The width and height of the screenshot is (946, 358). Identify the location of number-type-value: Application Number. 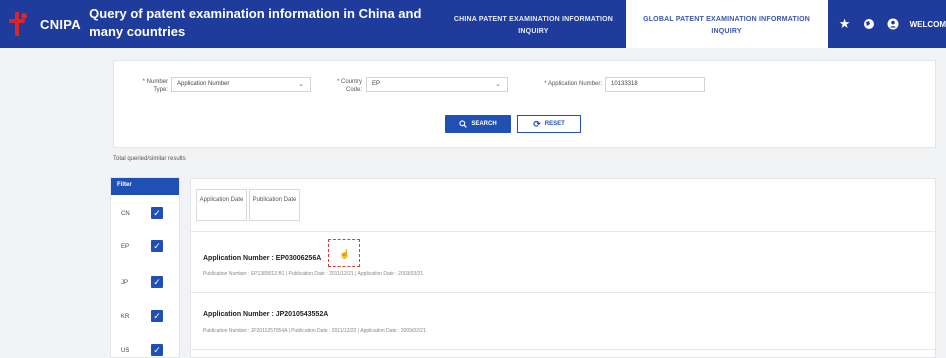
(203, 84).